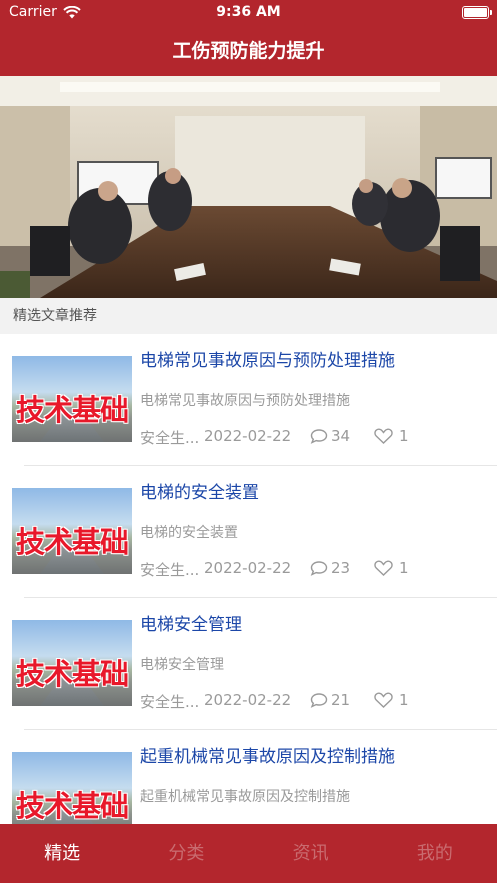 This screenshot has width=497, height=883. What do you see at coordinates (313, 622) in the screenshot?
I see `article-title: 电梯安全管理` at bounding box center [313, 622].